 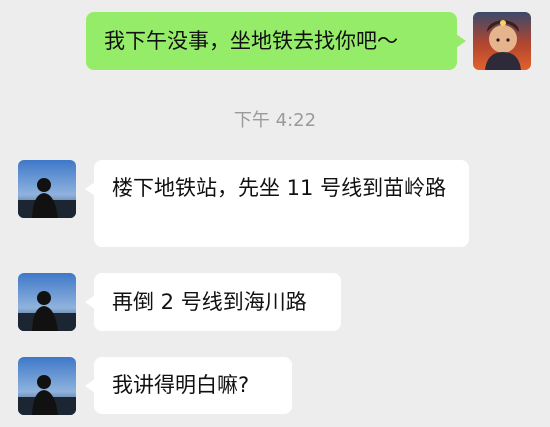 I want to click on incoming-text: 我讲得明白嘛?, so click(x=181, y=385).